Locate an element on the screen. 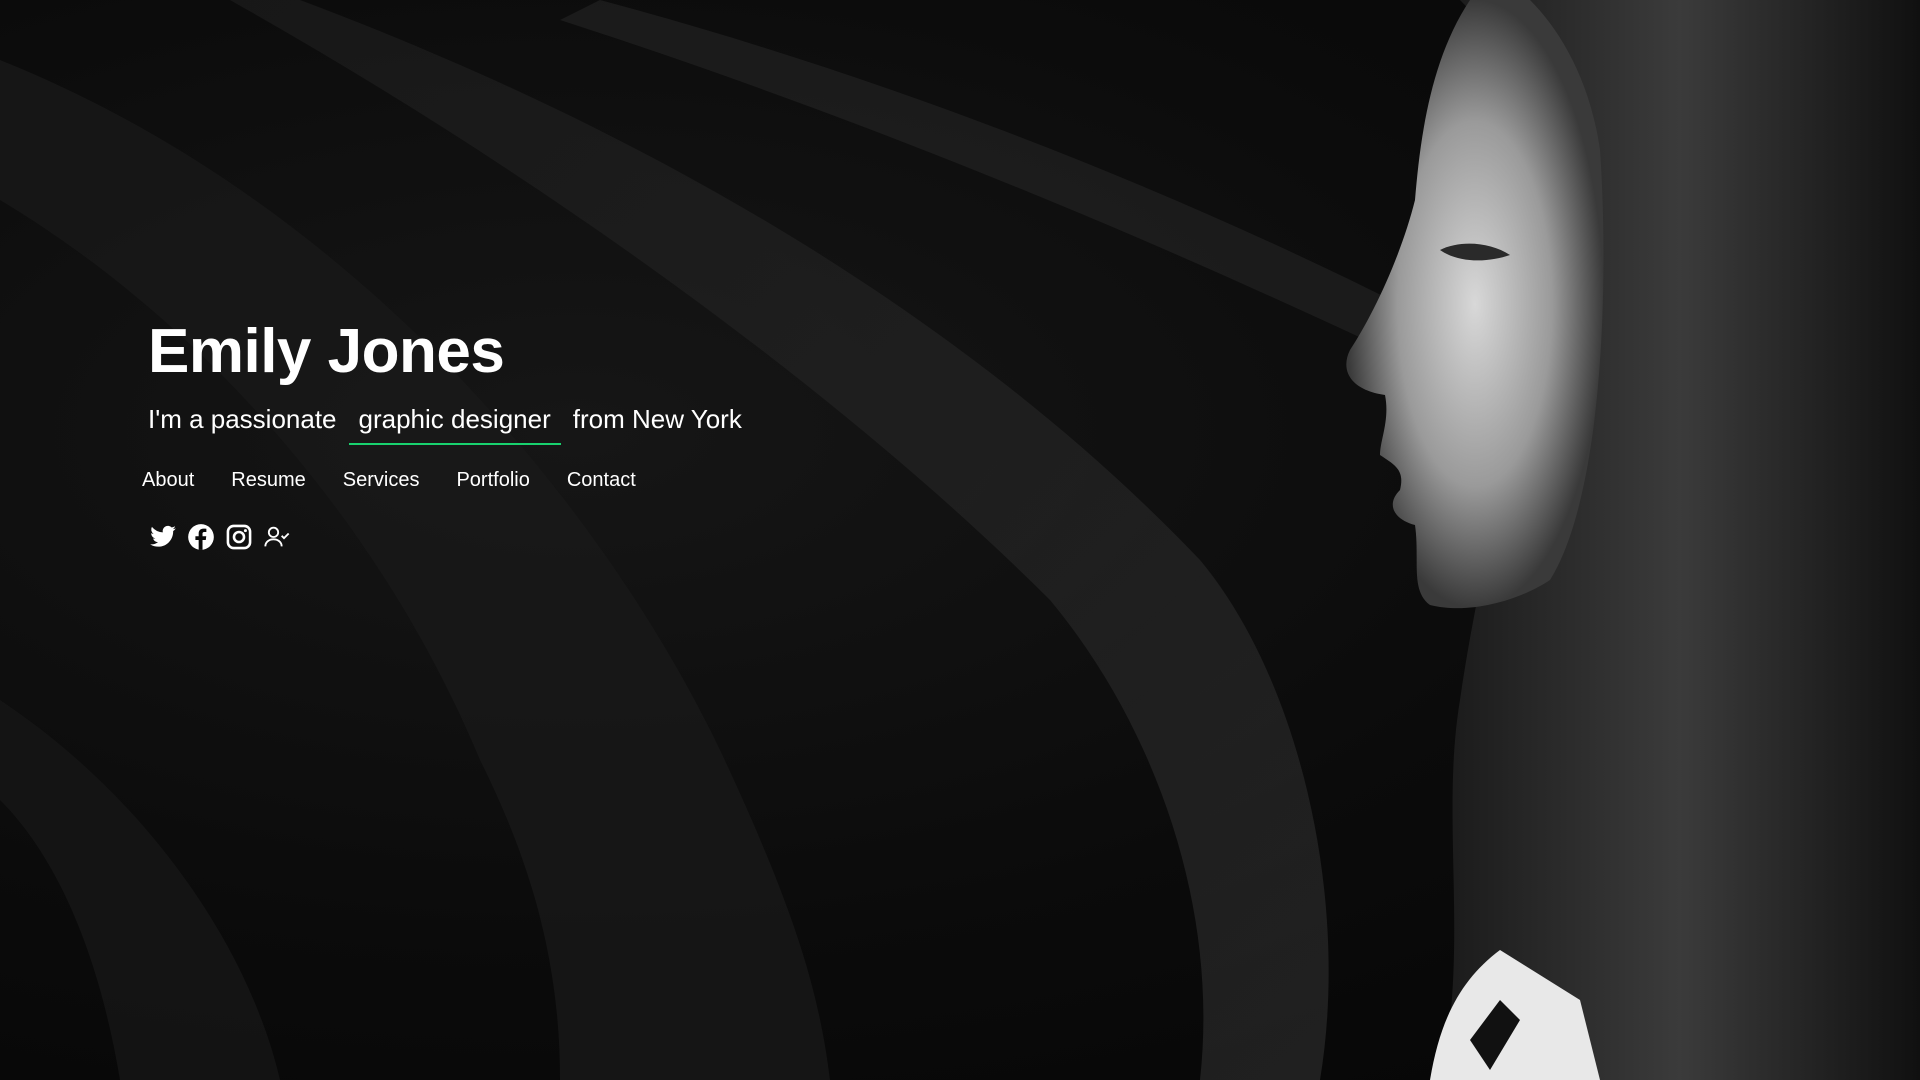 The image size is (1920, 1080). nav-services: Services is located at coordinates (381, 480).